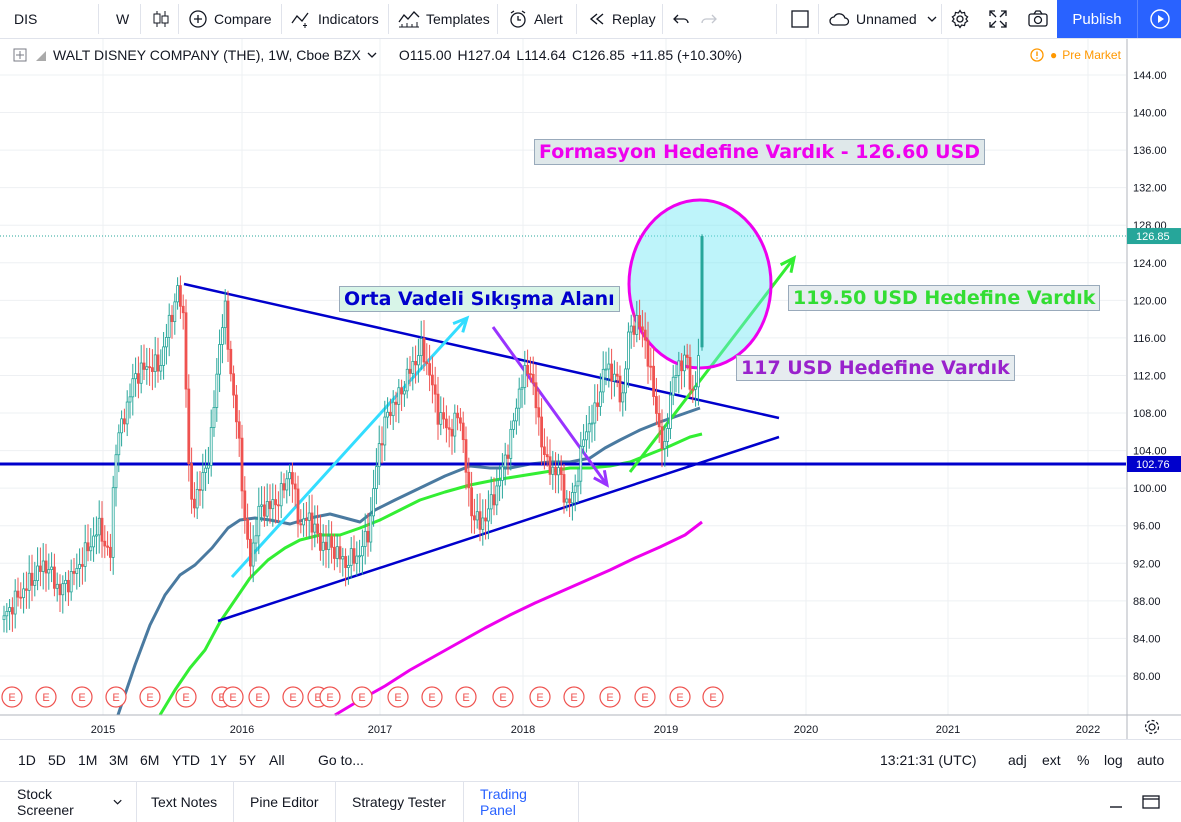 The height and width of the screenshot is (822, 1181). I want to click on ext-toggle: ext, so click(1051, 760).